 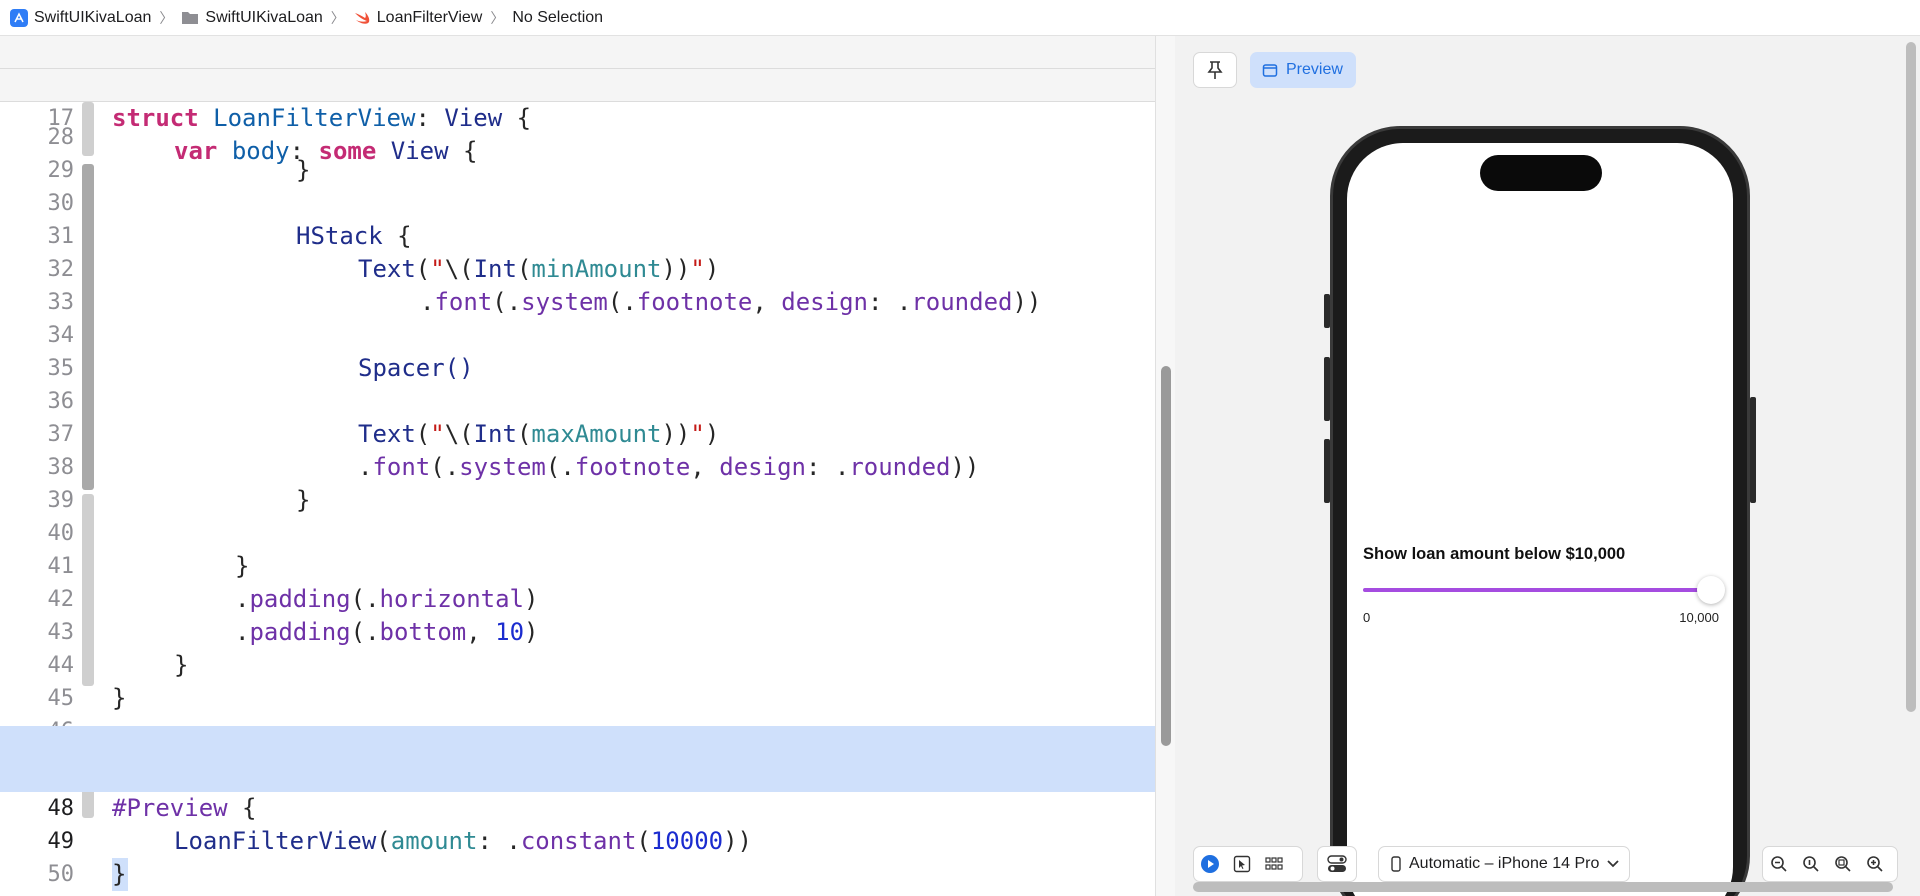 What do you see at coordinates (577, 235) in the screenshot?
I see `code-line: 31 Text("\(Int(minAmount))")` at bounding box center [577, 235].